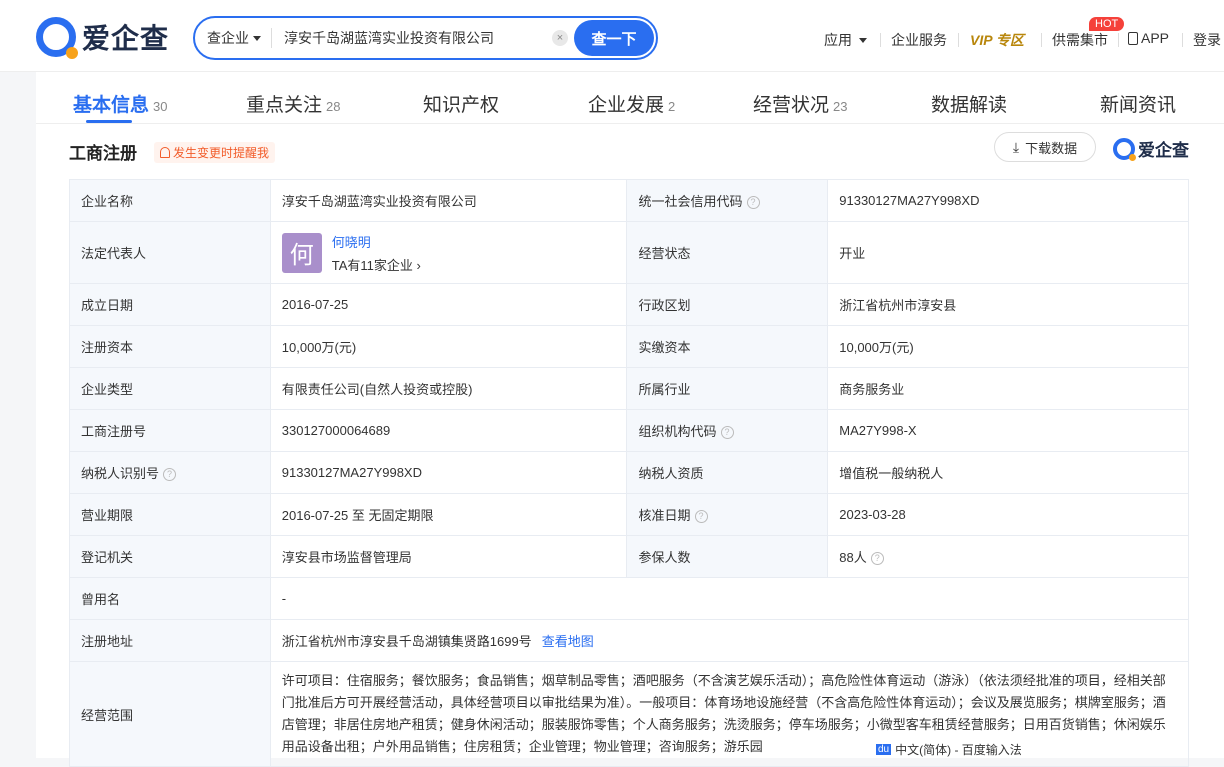 The image size is (1224, 767). What do you see at coordinates (284, 105) in the screenshot?
I see `tab-label: 重点关注` at bounding box center [284, 105].